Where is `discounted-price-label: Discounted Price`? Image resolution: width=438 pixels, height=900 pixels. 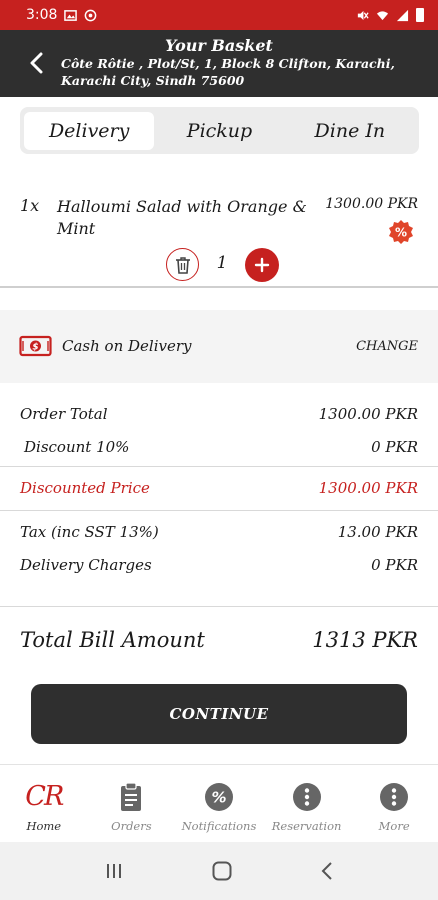
discounted-price-label: Discounted Price is located at coordinates (85, 488).